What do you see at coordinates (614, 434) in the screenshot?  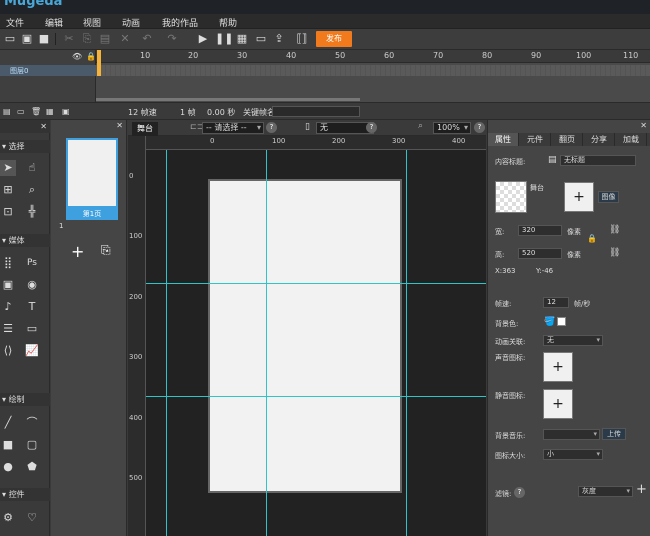 I see `upload-button: 上传` at bounding box center [614, 434].